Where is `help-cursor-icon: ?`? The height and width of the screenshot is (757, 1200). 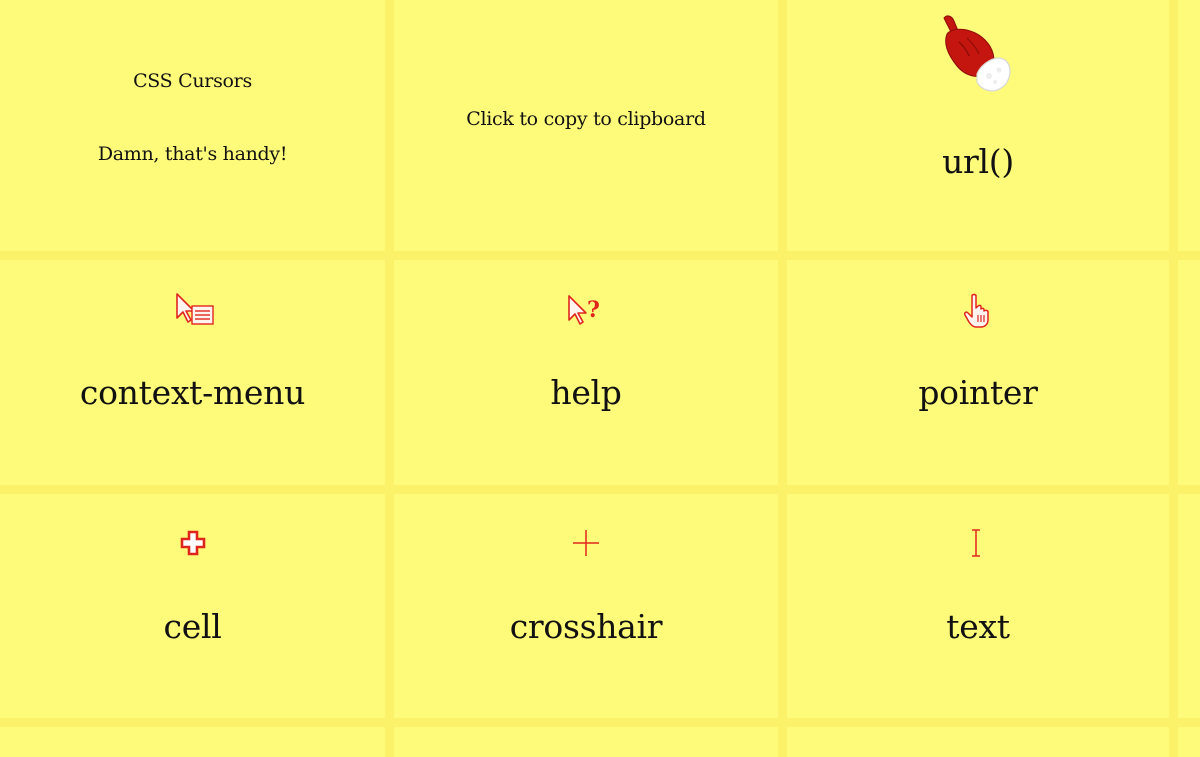 help-cursor-icon: ? is located at coordinates (584, 310).